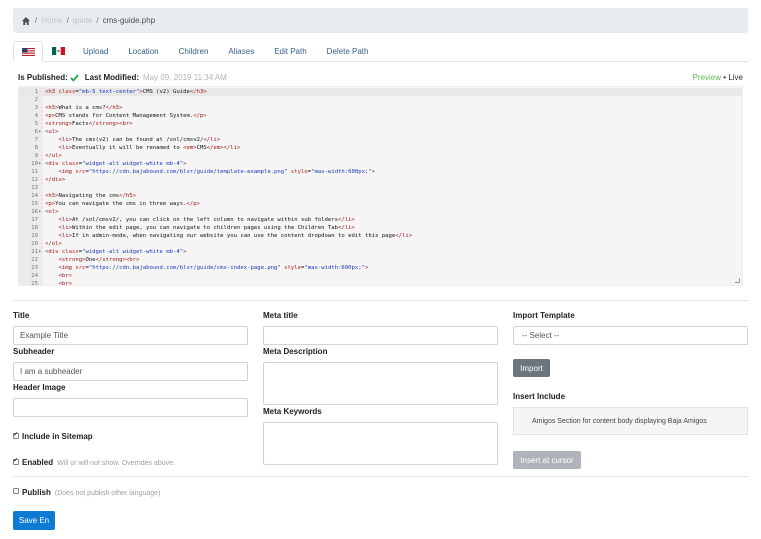 The height and width of the screenshot is (539, 761). I want to click on home-icon, so click(26, 21).